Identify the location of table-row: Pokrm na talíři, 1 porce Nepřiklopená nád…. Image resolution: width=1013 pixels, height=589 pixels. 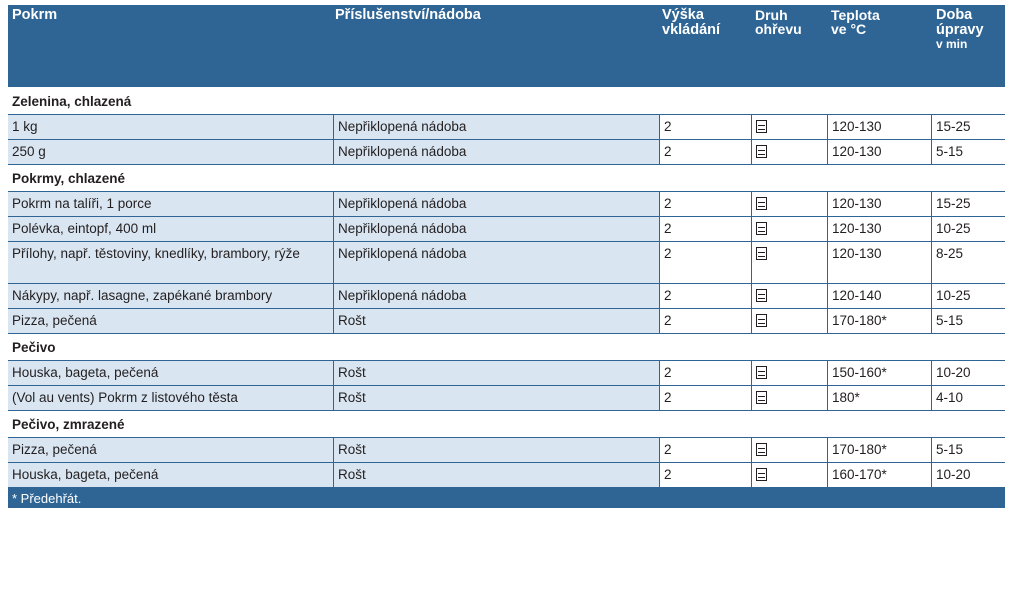
(506, 204).